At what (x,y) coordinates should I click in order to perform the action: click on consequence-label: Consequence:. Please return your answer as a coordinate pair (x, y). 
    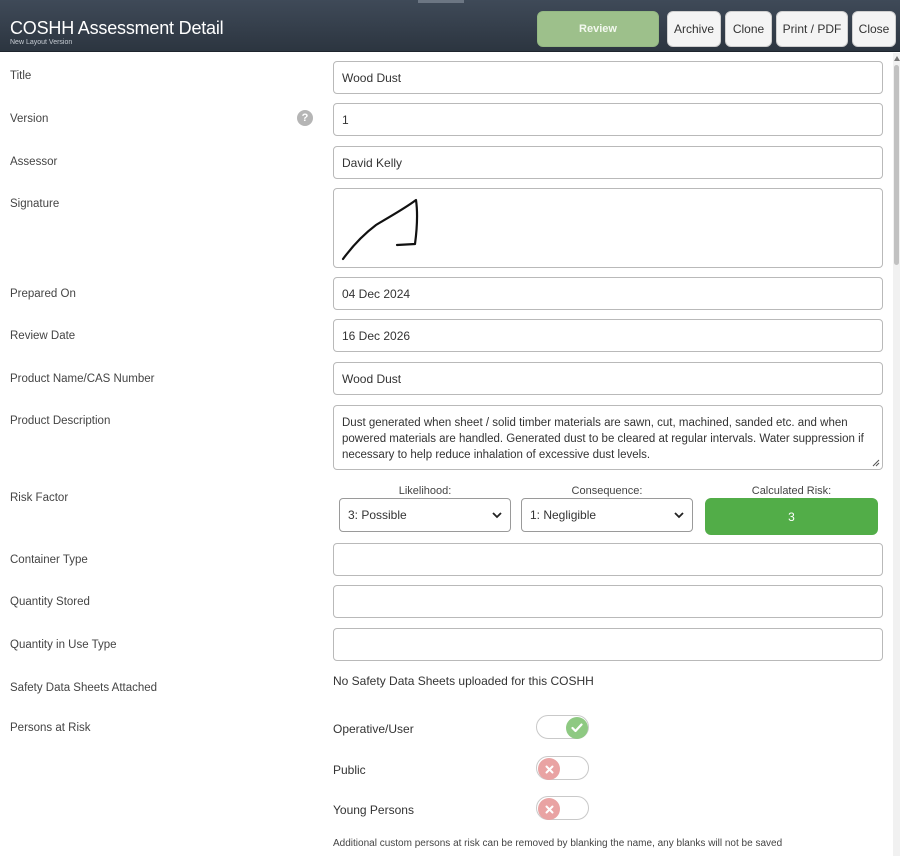
    Looking at the image, I should click on (607, 491).